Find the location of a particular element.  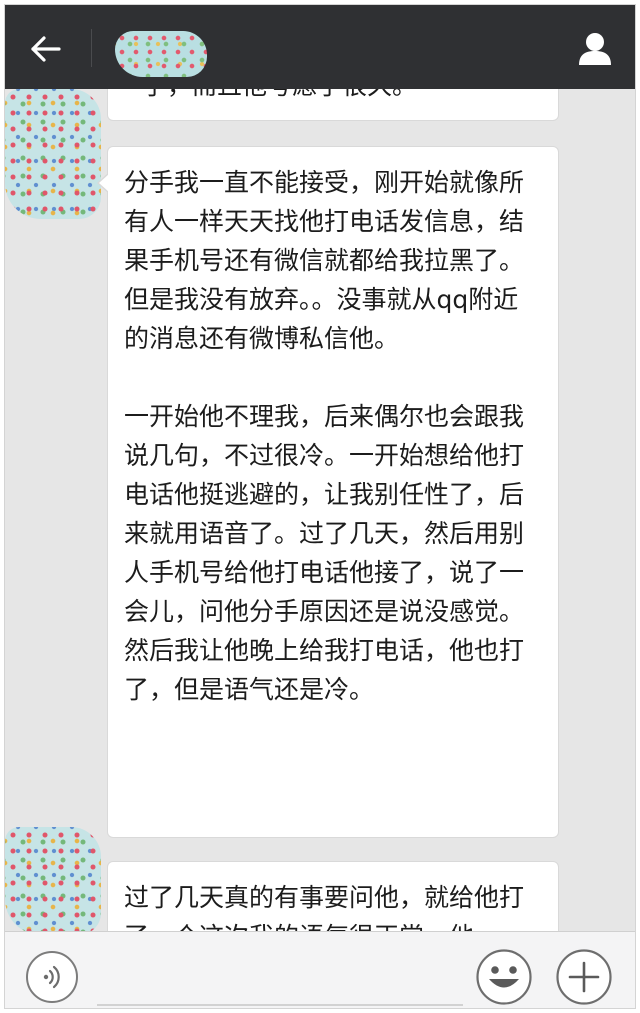

message-bubble: 过了几天真的有事要问他，就给他打了一个这次我的语气很正常，他 is located at coordinates (333, 898).